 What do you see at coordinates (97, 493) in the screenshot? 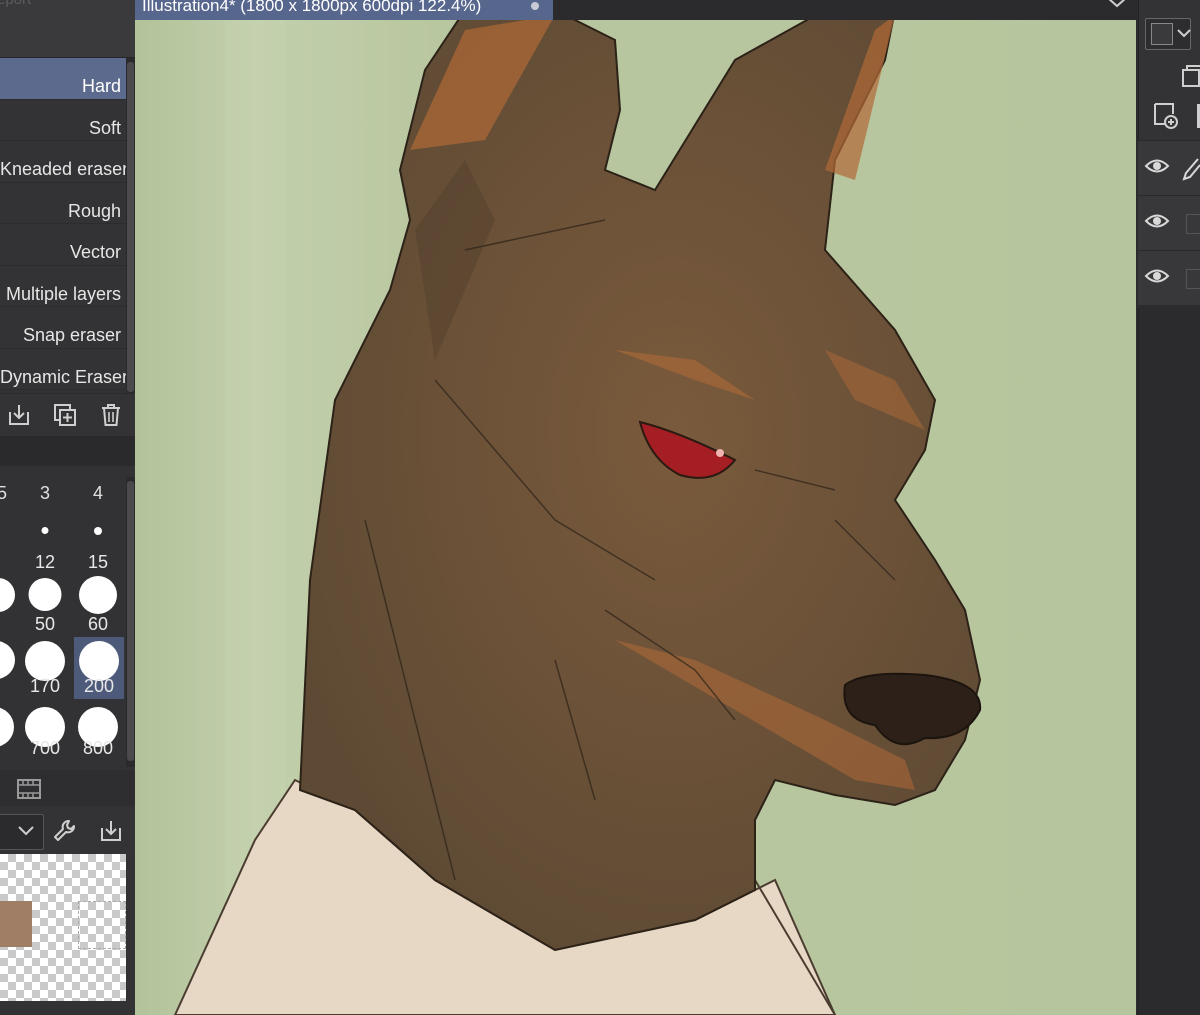
I see `column-header: 4` at bounding box center [97, 493].